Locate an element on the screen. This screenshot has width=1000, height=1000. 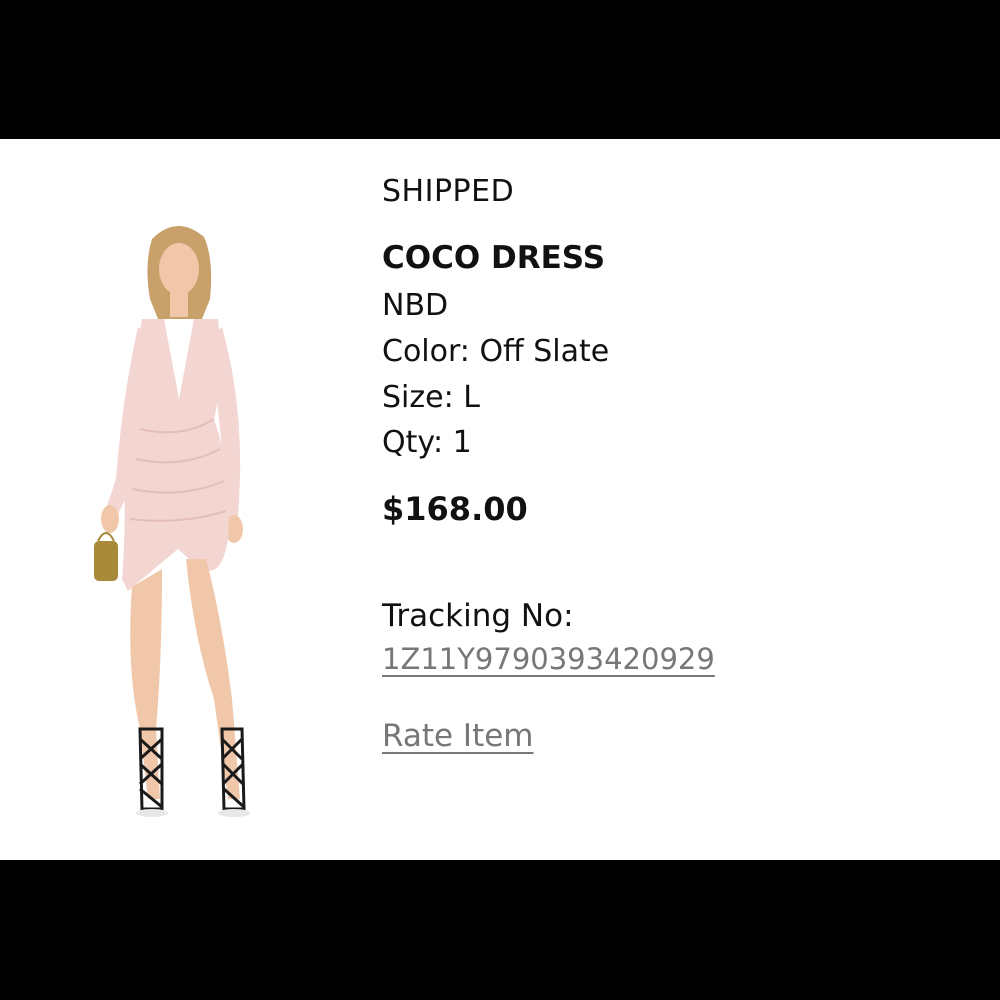
neck-shape is located at coordinates (179, 303).